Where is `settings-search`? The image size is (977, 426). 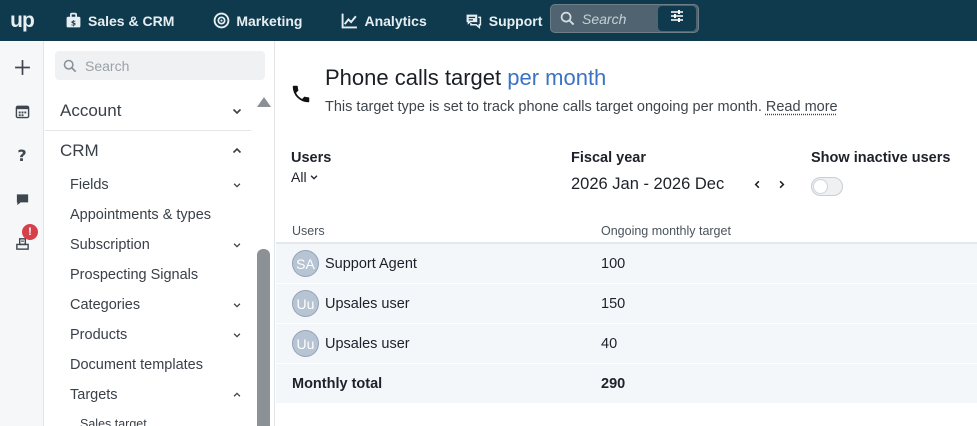
settings-search is located at coordinates (160, 65).